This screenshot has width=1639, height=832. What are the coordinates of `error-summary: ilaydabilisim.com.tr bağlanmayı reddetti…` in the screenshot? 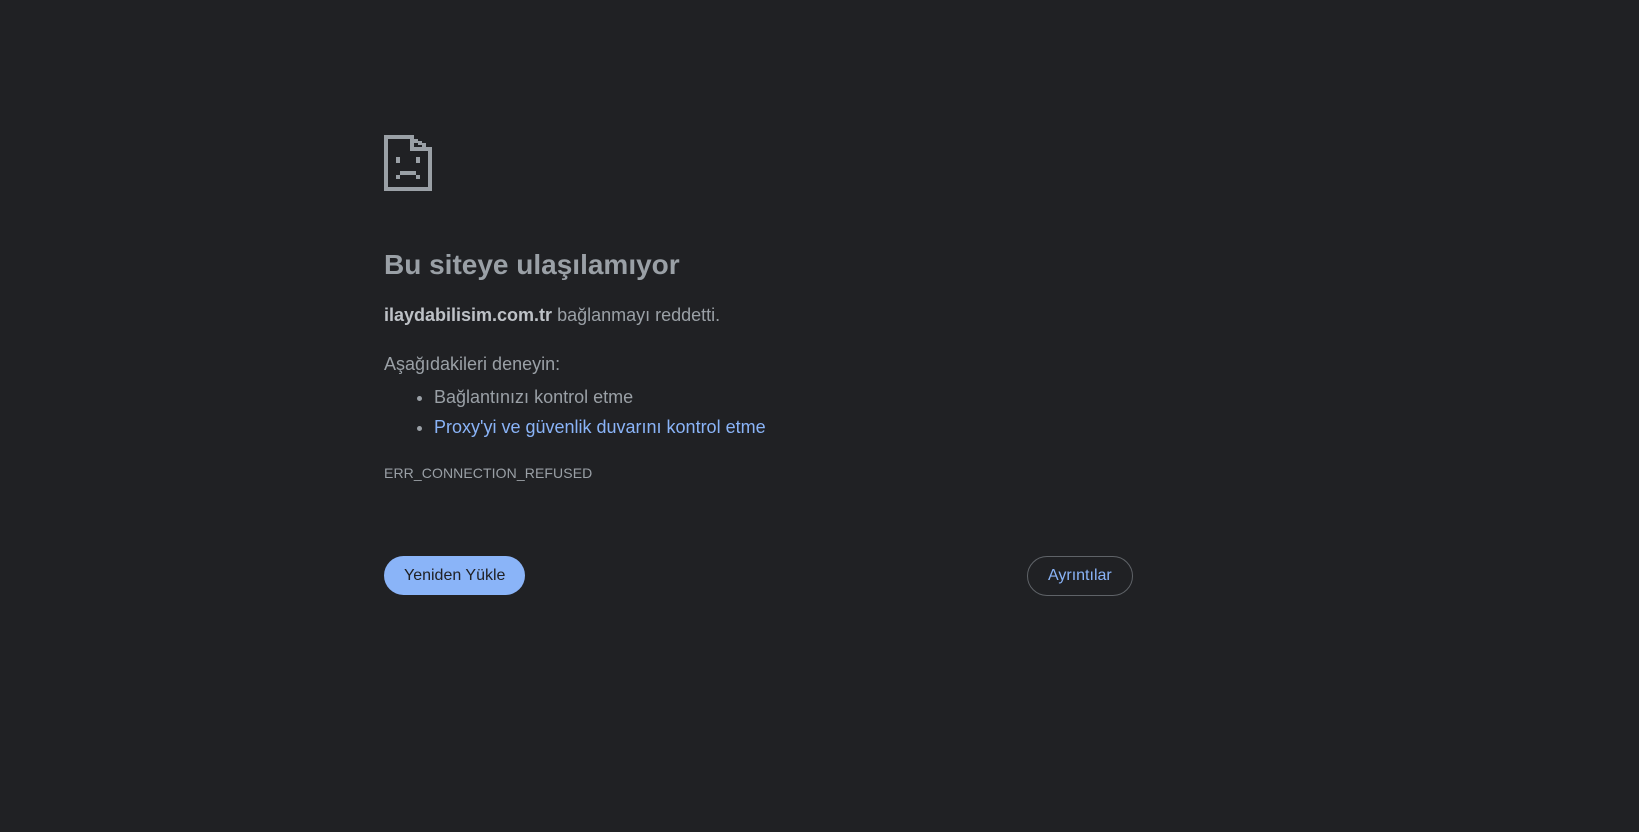 It's located at (759, 315).